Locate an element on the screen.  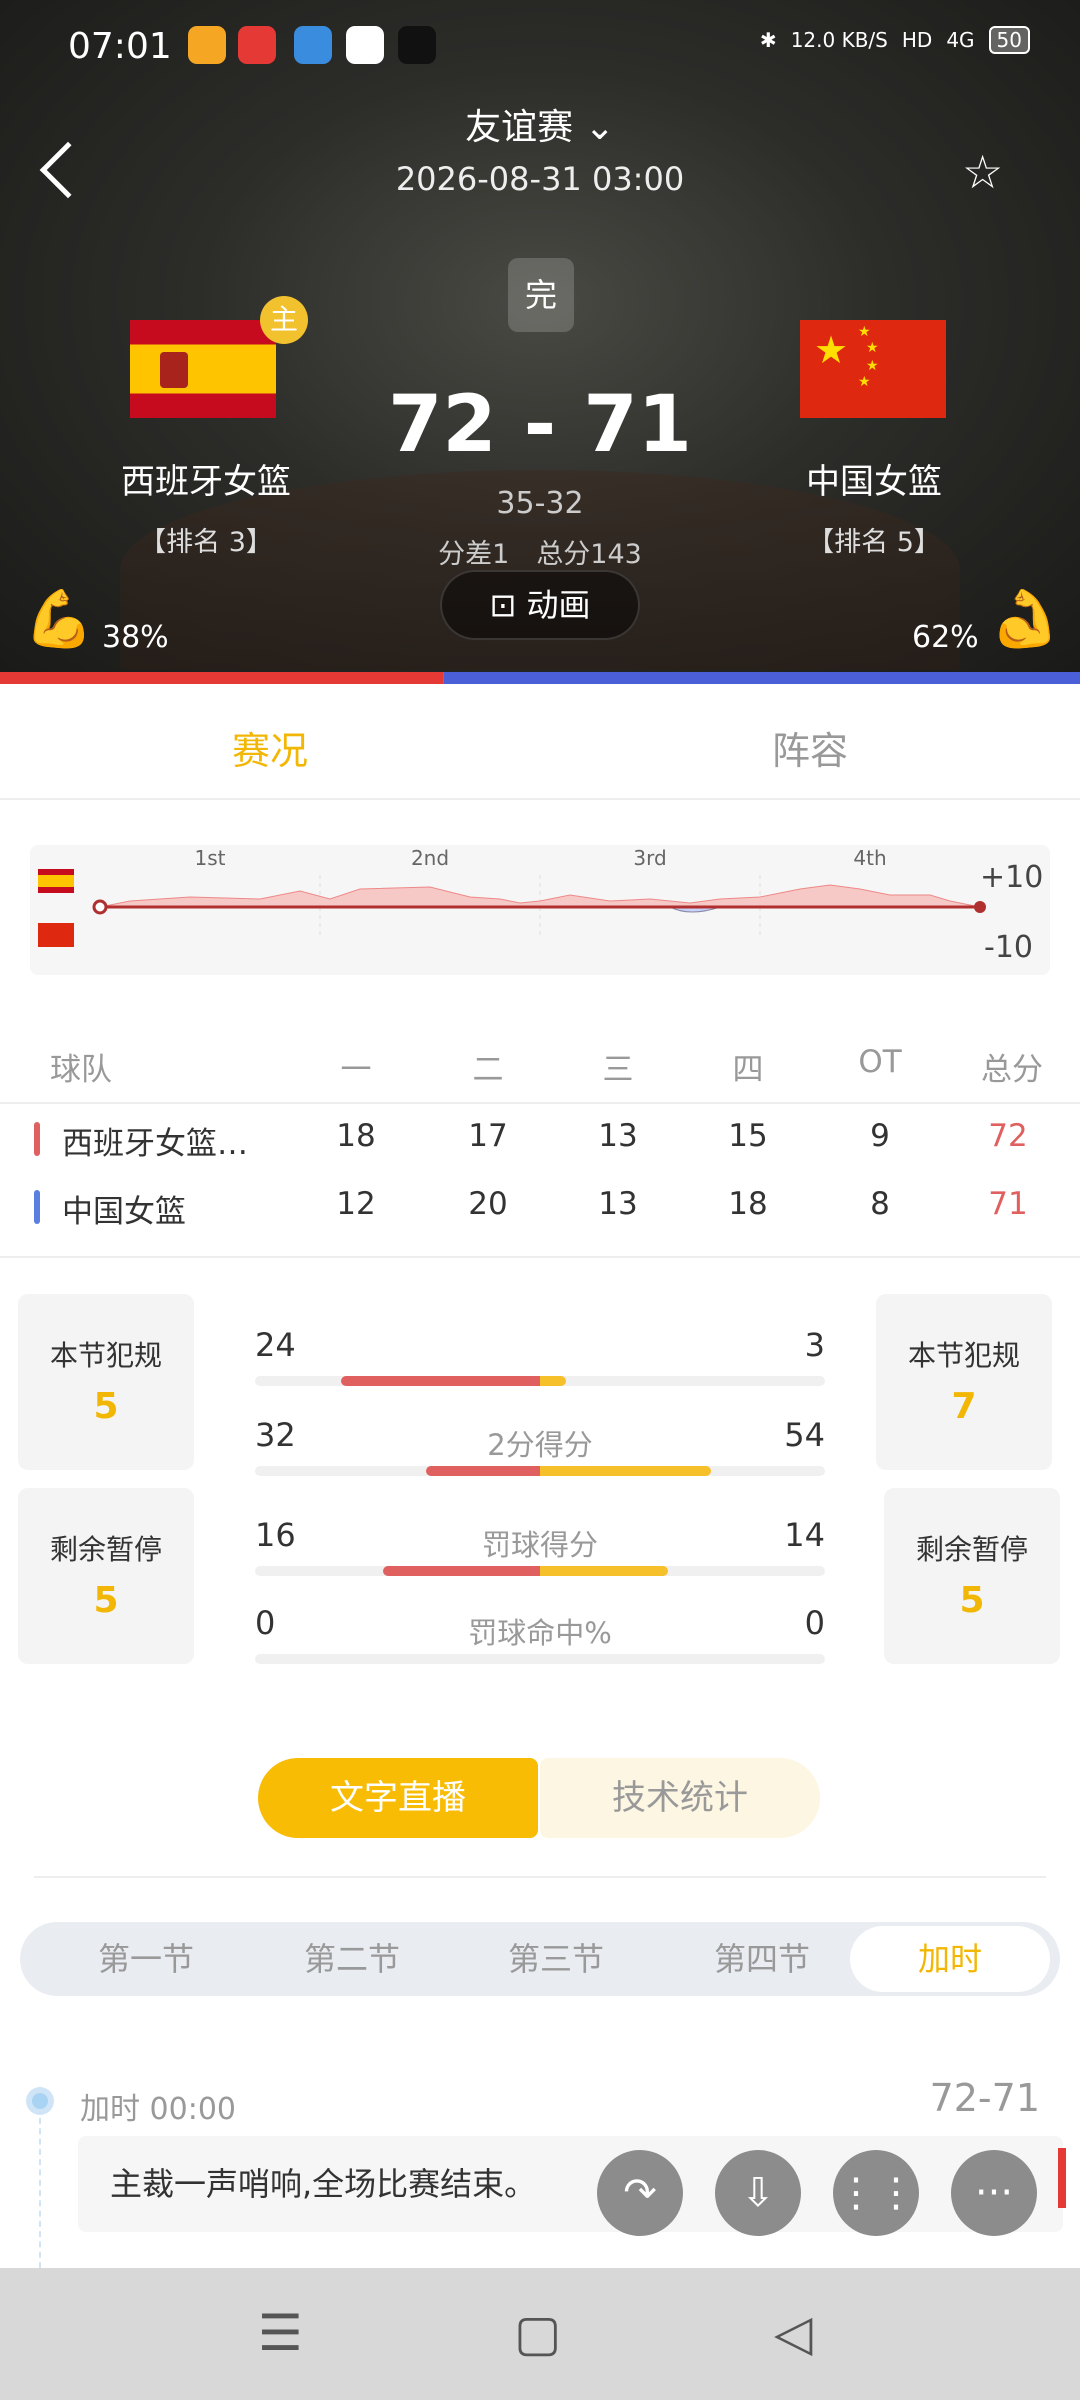
home-support-pct: 38% is located at coordinates (135, 637).